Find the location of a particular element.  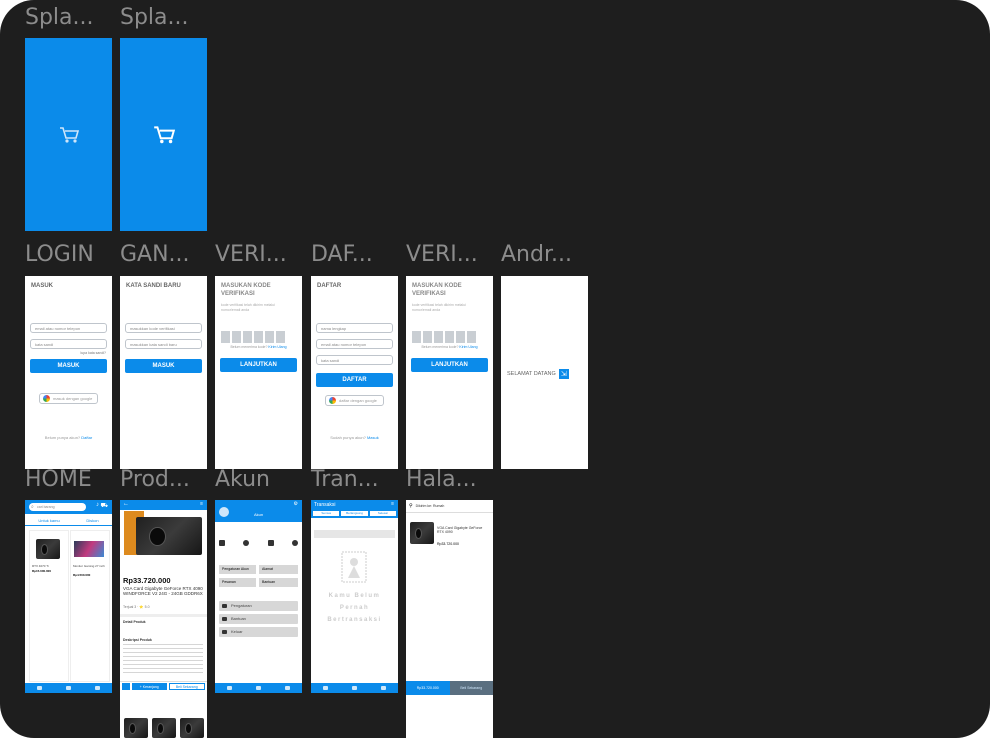

menu-item: Pesanan is located at coordinates (237, 582).